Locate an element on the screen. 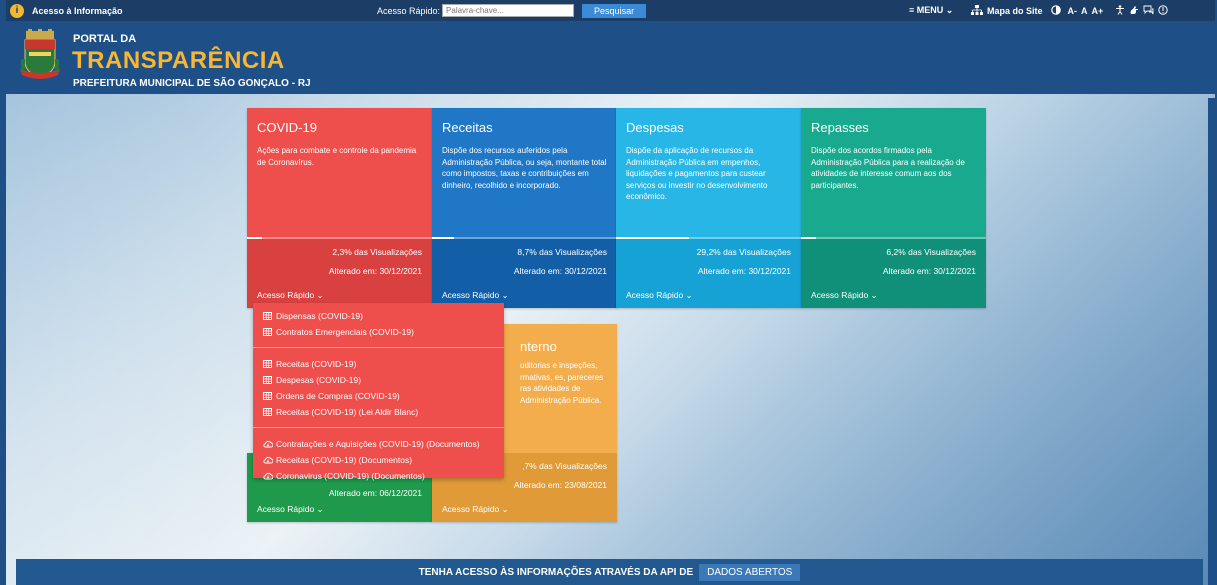 This screenshot has width=1217, height=585. dropdown-item: Ordens de Compras (COVID-19) is located at coordinates (378, 396).